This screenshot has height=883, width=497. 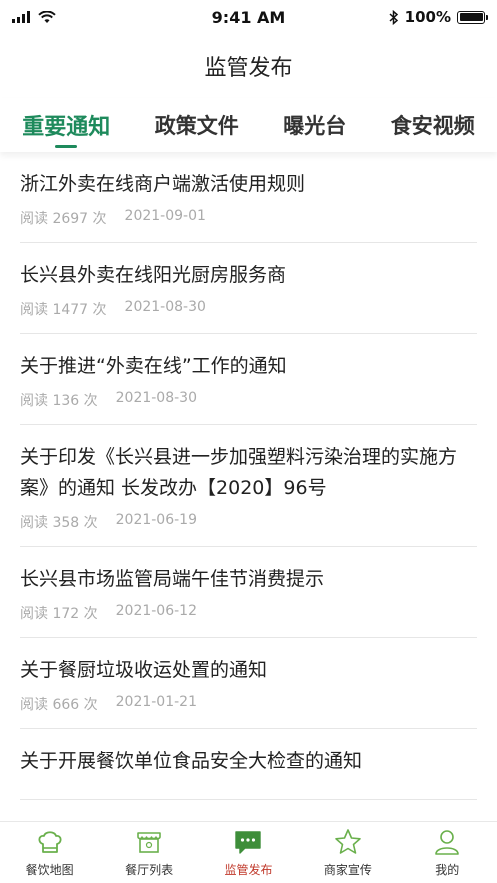 What do you see at coordinates (72, 17) in the screenshot?
I see `status-left` at bounding box center [72, 17].